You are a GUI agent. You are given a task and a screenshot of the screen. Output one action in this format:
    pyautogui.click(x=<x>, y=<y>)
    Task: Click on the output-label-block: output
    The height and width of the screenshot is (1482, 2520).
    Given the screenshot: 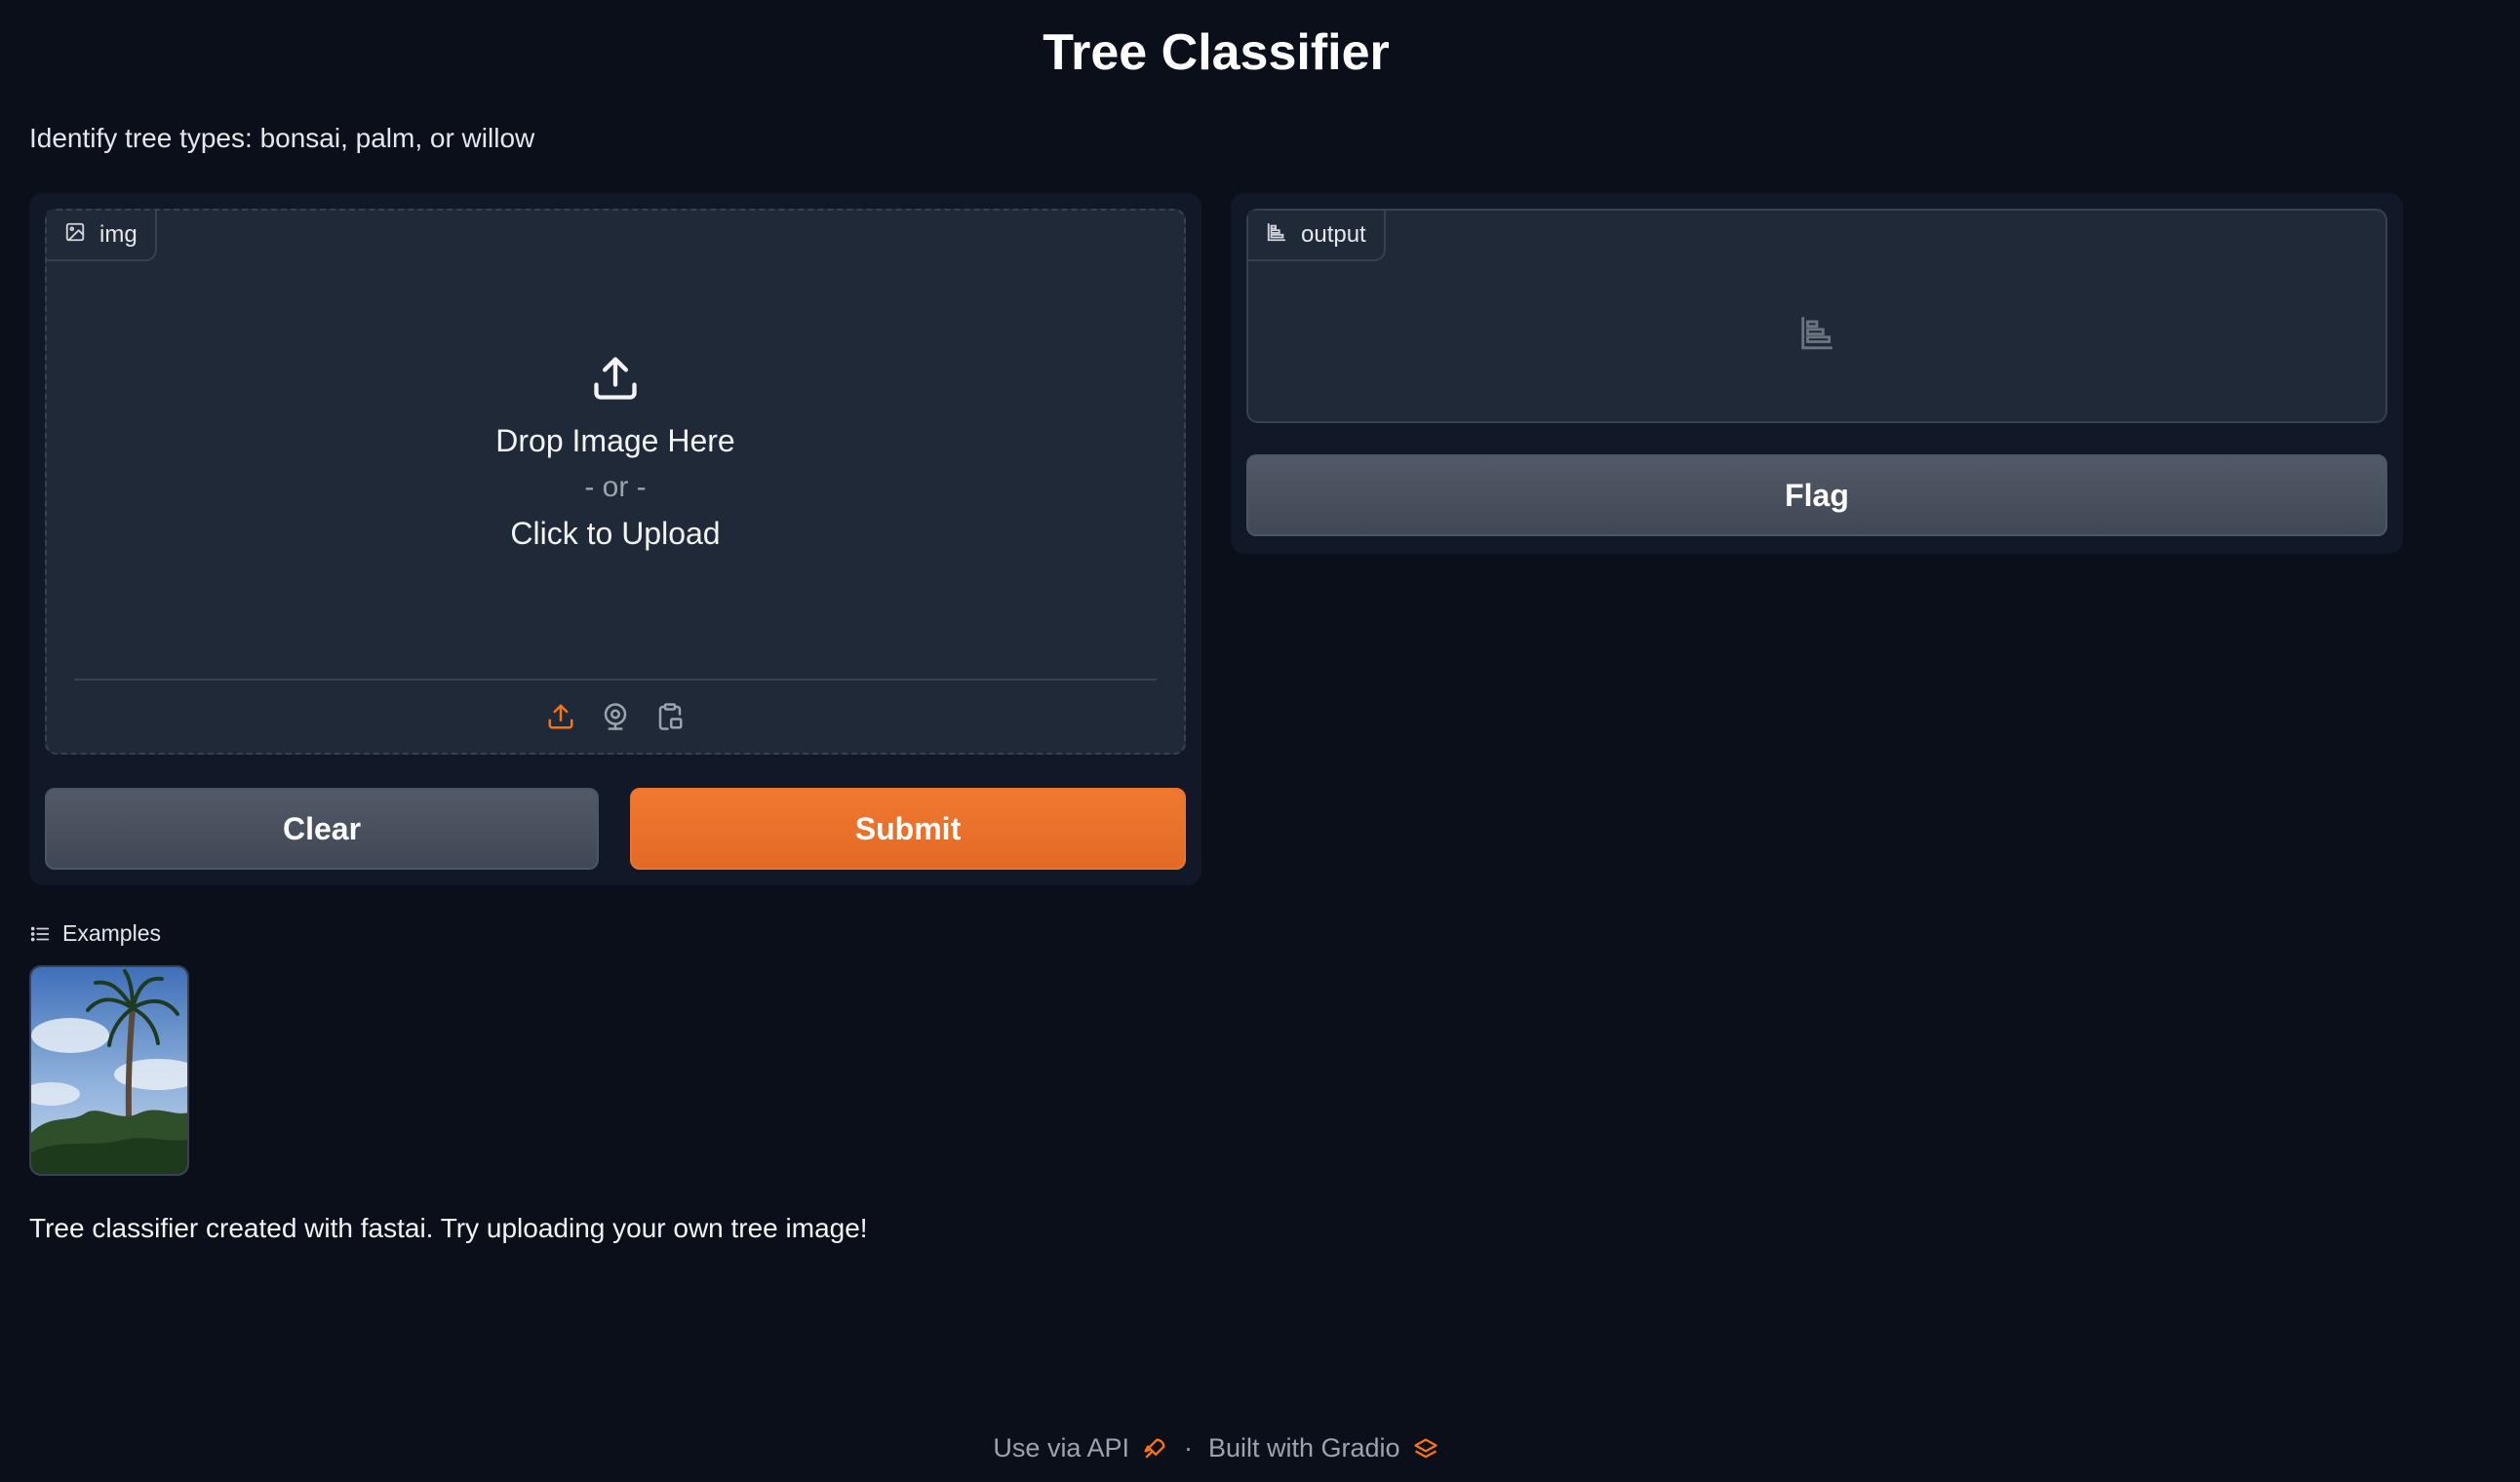 What is the action you would take?
    pyautogui.click(x=1816, y=316)
    